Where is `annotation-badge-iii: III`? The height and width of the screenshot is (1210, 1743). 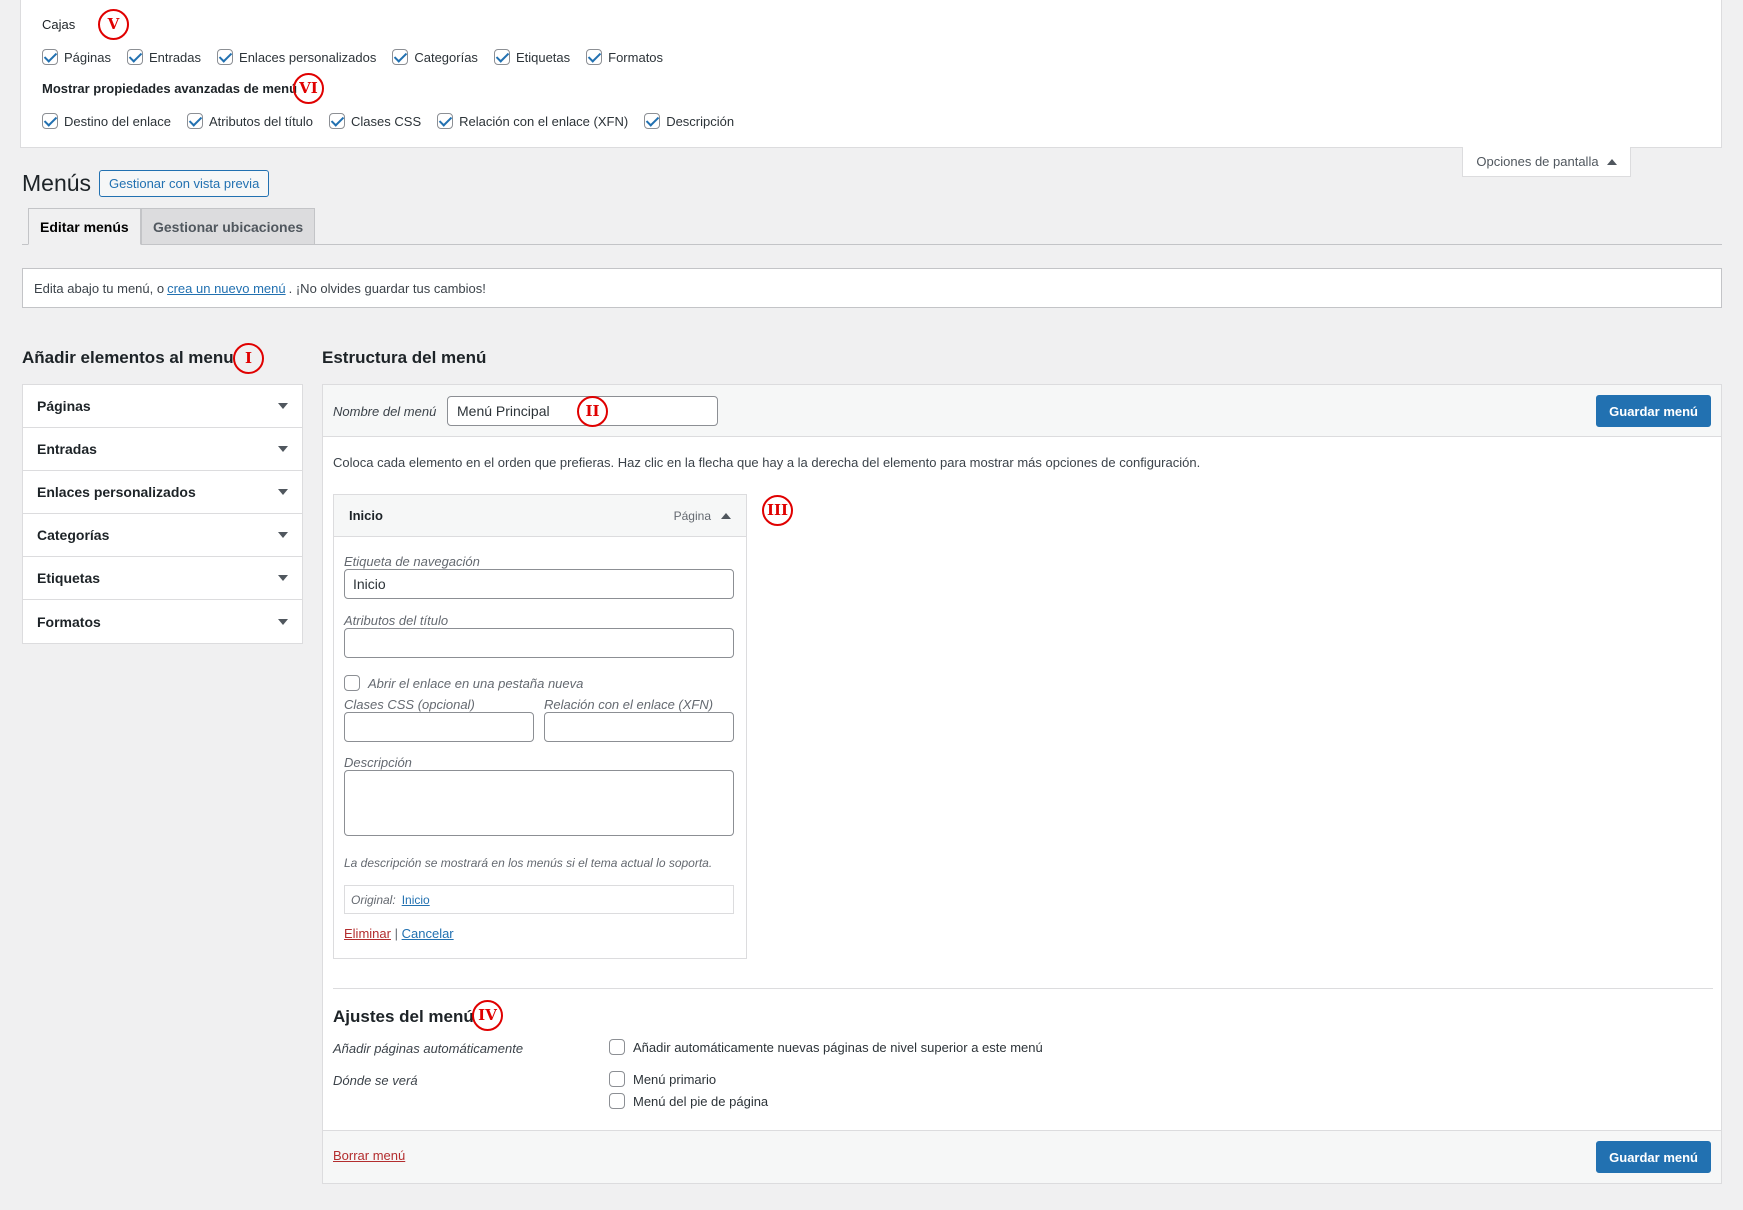 annotation-badge-iii: III is located at coordinates (777, 510).